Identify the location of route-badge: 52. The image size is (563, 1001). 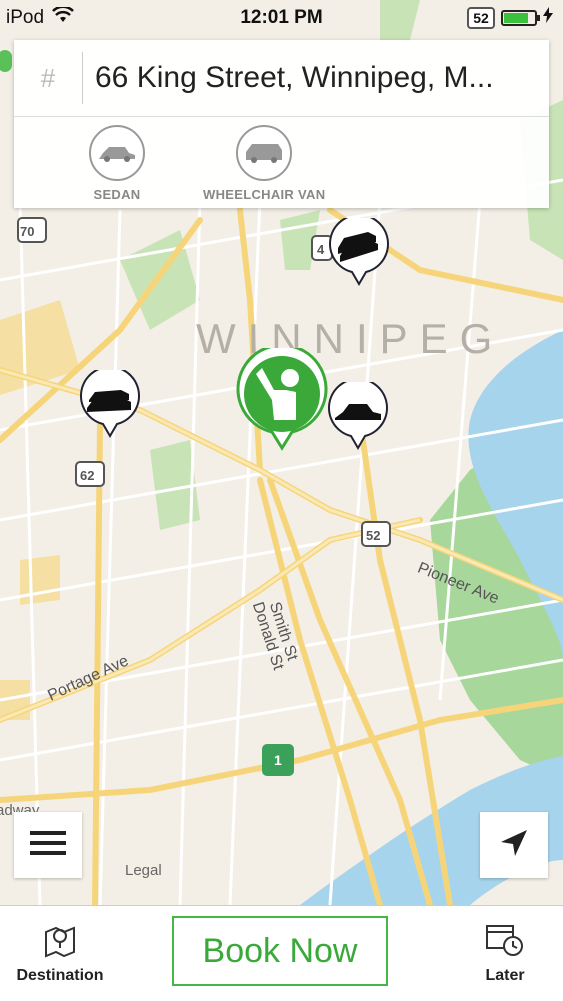
(481, 18).